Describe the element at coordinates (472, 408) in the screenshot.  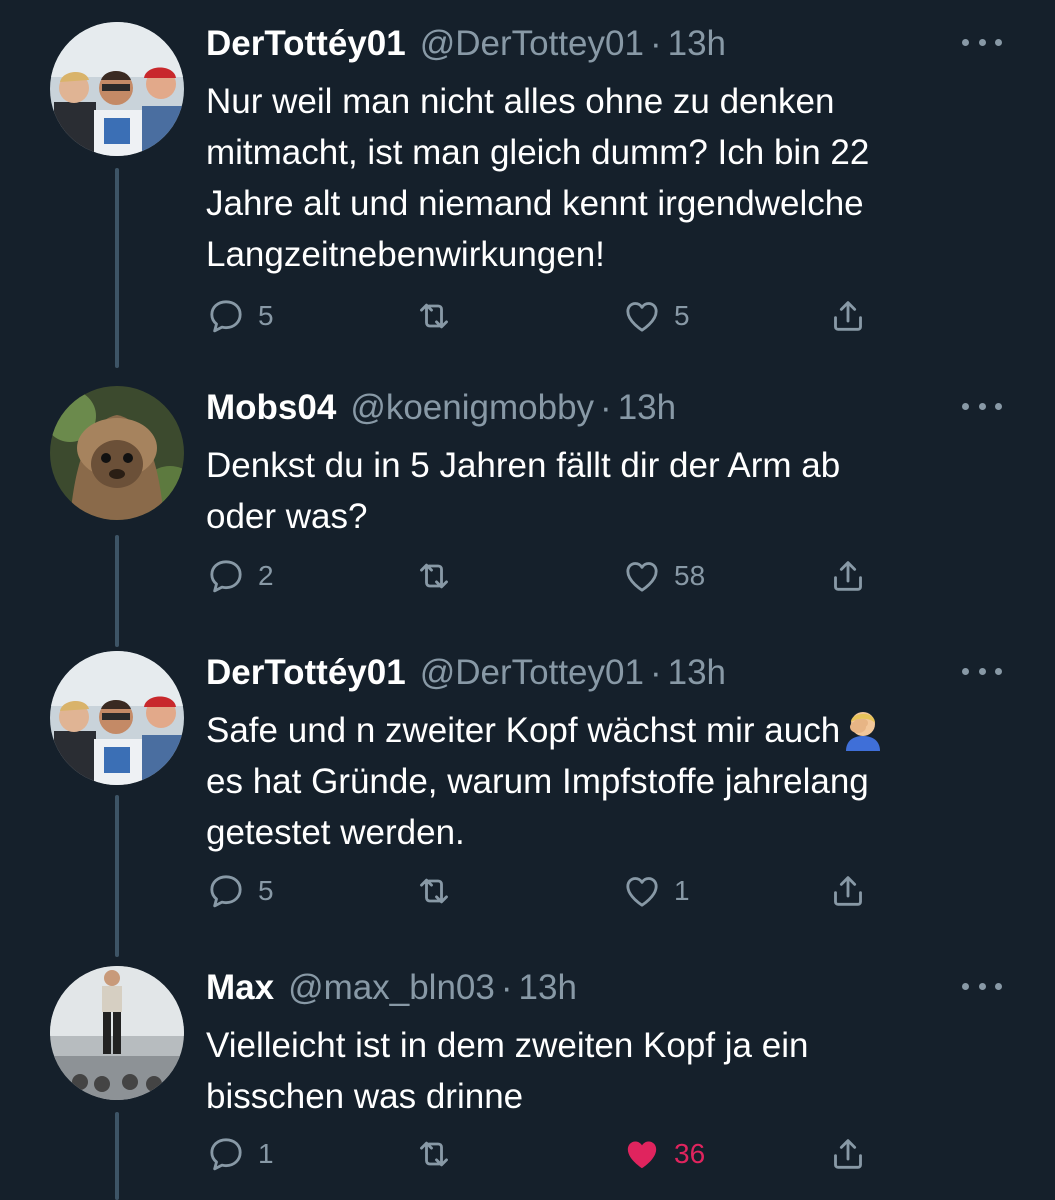
I see `handle: @koenigmobby` at that location.